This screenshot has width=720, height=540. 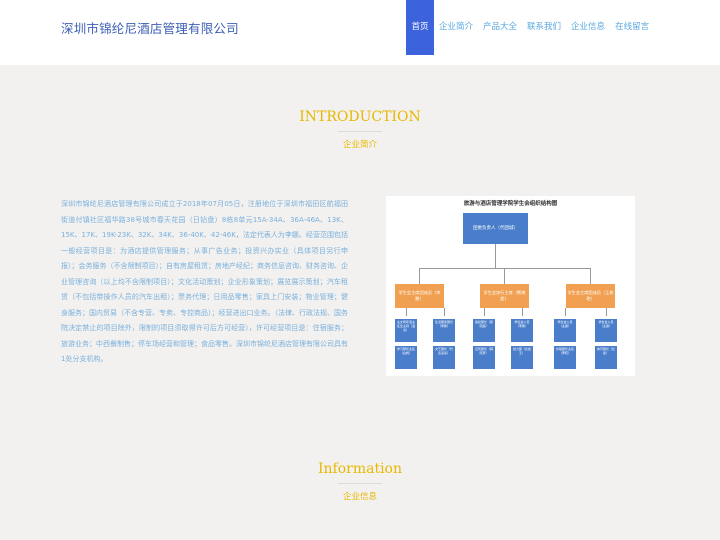 I want to click on info-heading: Information, so click(x=360, y=469).